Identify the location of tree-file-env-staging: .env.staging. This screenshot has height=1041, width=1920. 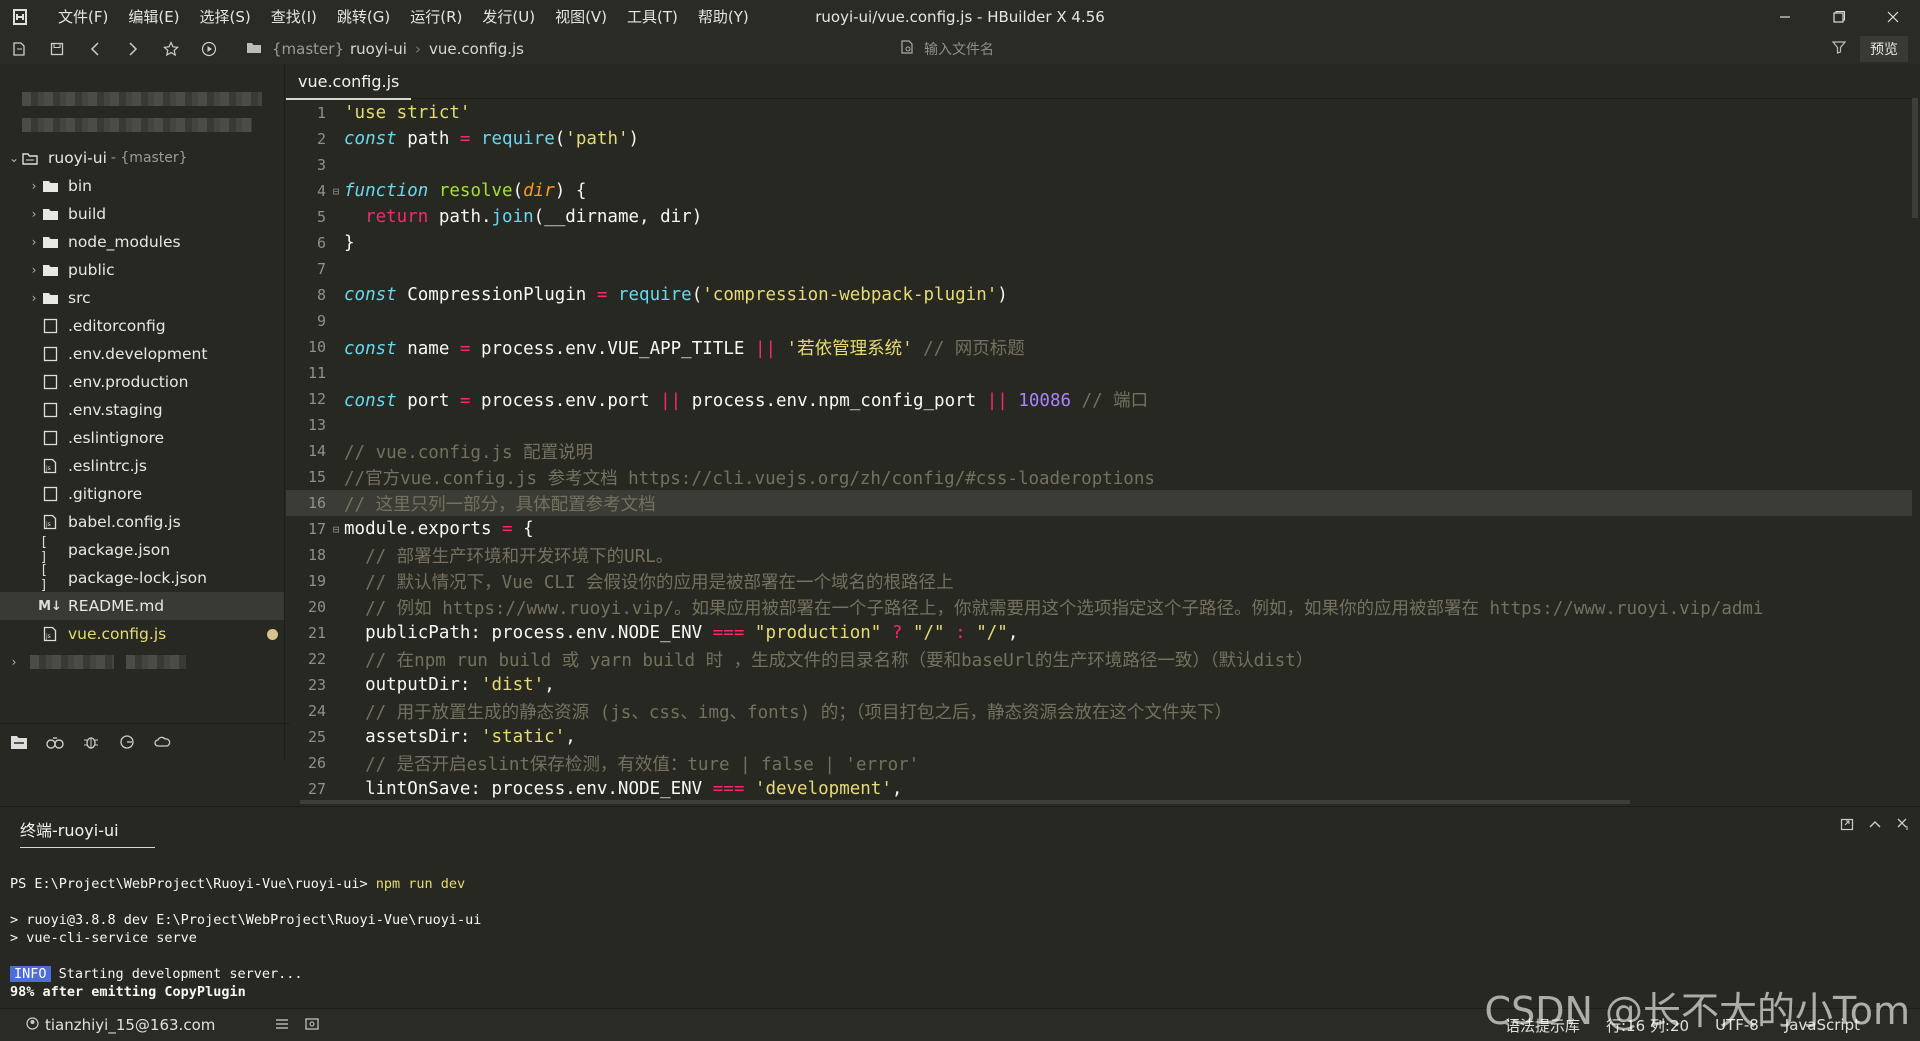
(142, 410).